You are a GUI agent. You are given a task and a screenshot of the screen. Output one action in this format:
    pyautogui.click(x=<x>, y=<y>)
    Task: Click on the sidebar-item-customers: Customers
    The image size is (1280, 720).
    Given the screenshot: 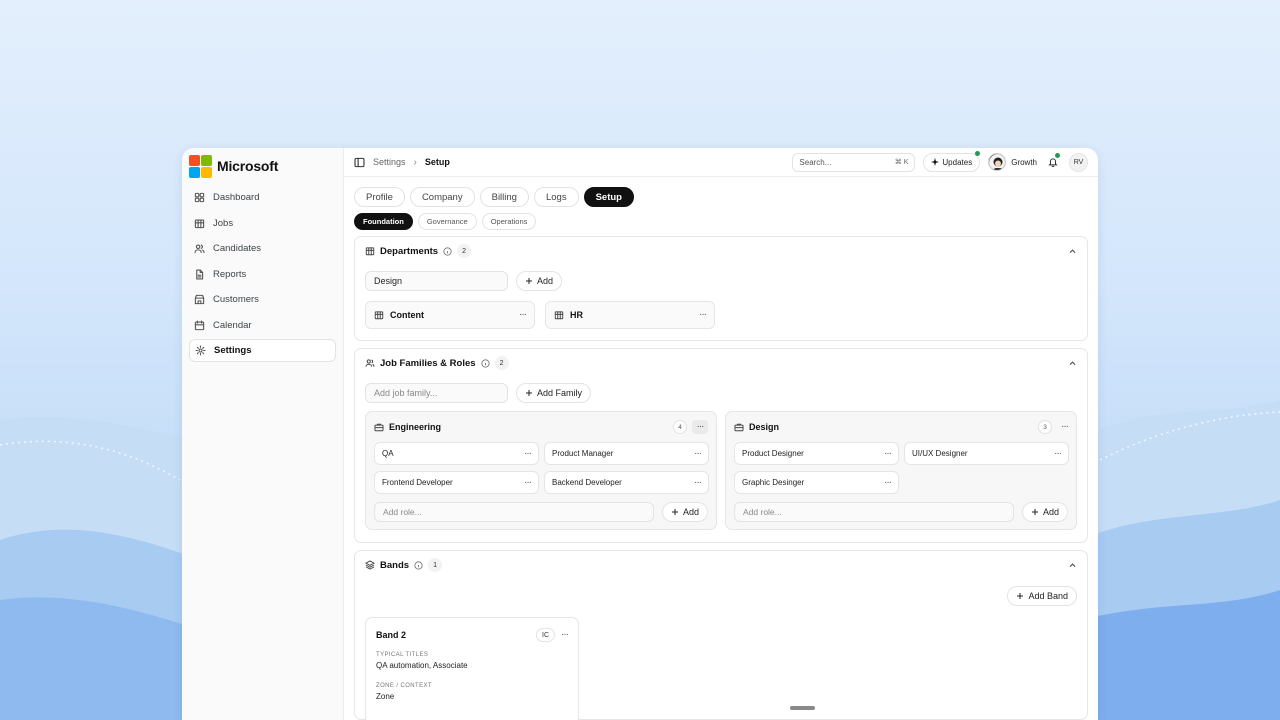 What is the action you would take?
    pyautogui.click(x=262, y=299)
    